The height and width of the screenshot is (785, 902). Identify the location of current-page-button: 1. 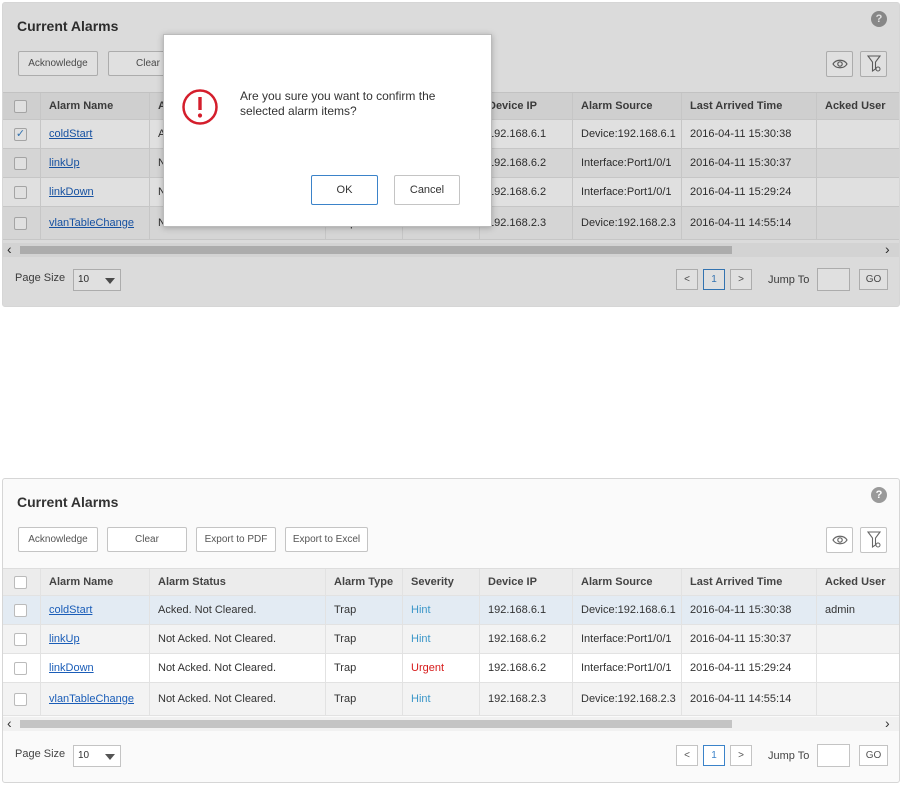
(714, 755).